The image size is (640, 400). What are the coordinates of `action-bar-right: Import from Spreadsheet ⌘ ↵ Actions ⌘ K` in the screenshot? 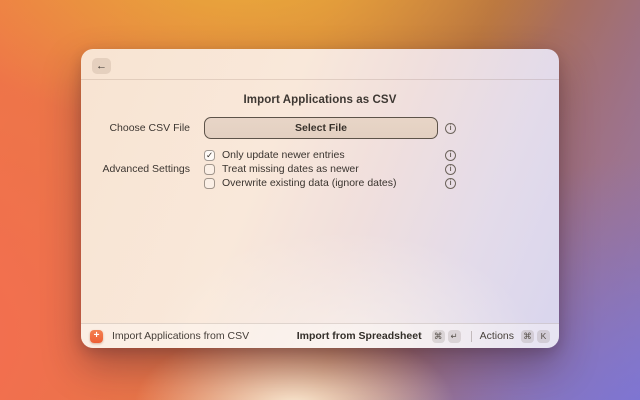 It's located at (423, 336).